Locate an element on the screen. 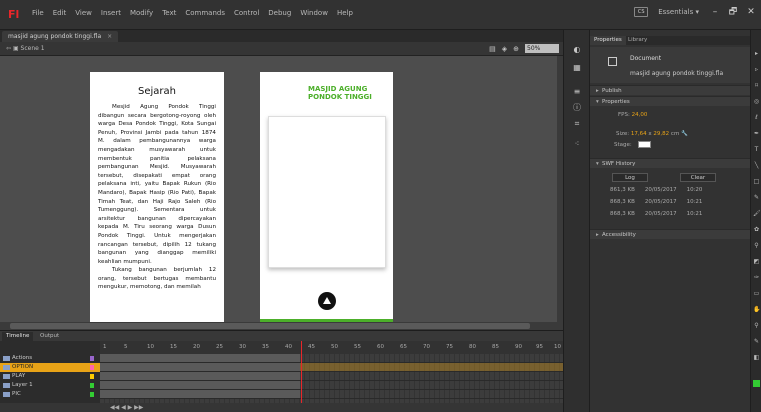  pencil-tool-icon: ✎ is located at coordinates (756, 197).